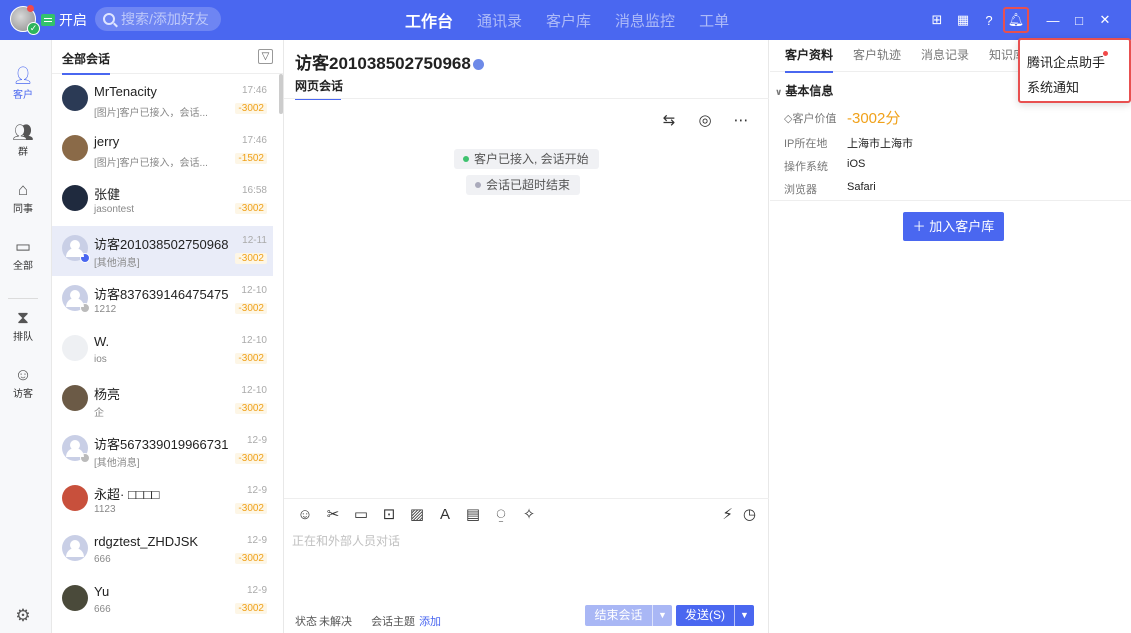 Image resolution: width=1131 pixels, height=633 pixels. I want to click on conv-name: 永超· □□□□, so click(127, 494).